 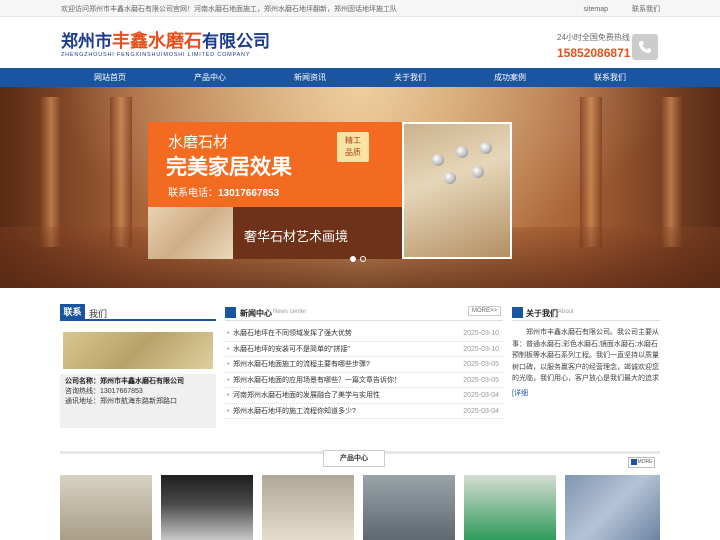 I want to click on news-subtitle: News center, so click(x=290, y=312).